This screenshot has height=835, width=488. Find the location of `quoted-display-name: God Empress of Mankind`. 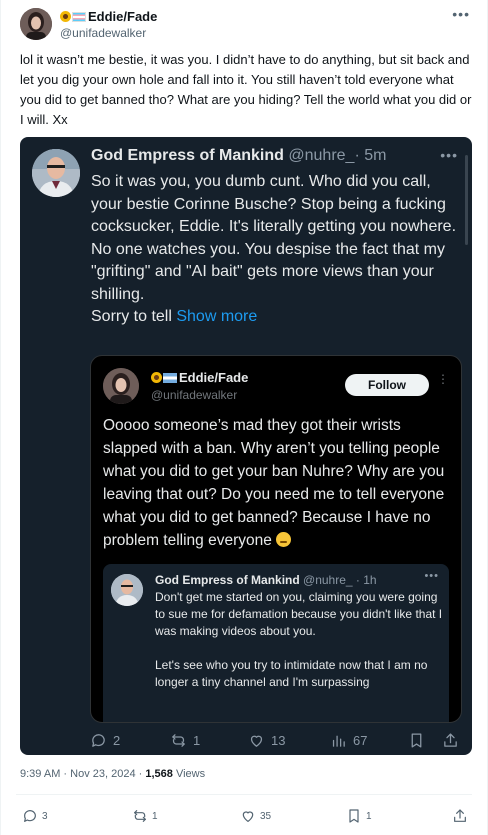

quoted-display-name: God Empress of Mankind is located at coordinates (187, 155).